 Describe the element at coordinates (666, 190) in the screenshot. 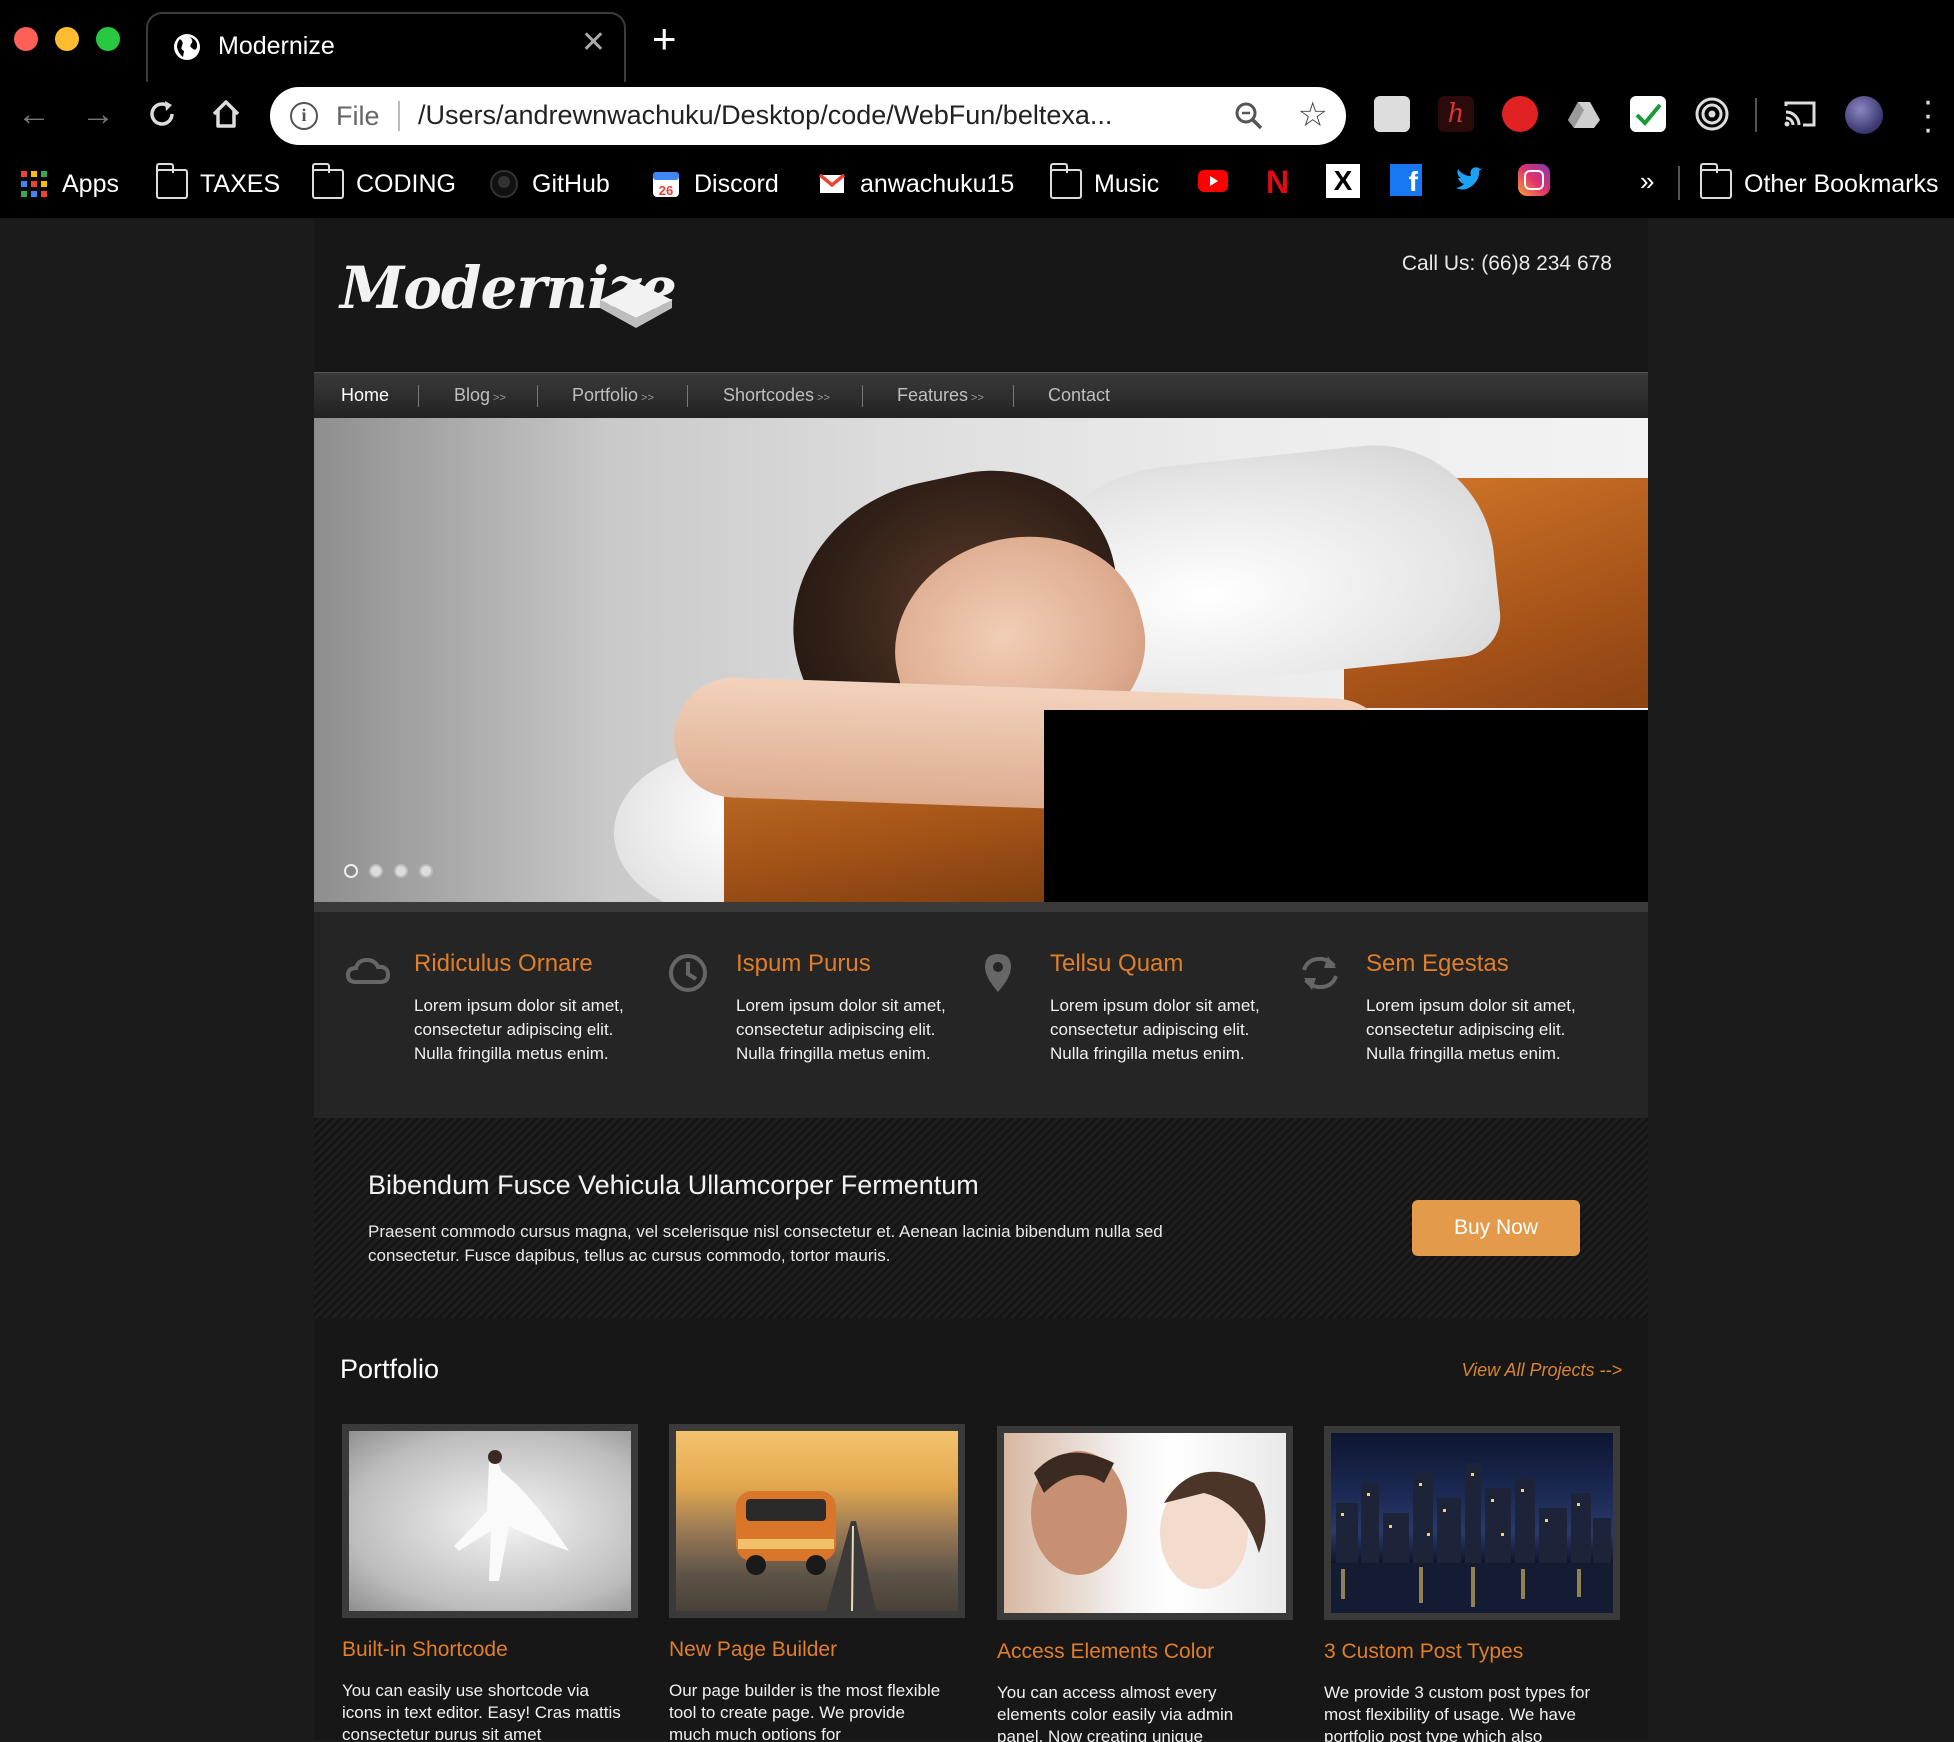

I see `svg-text: 26` at that location.